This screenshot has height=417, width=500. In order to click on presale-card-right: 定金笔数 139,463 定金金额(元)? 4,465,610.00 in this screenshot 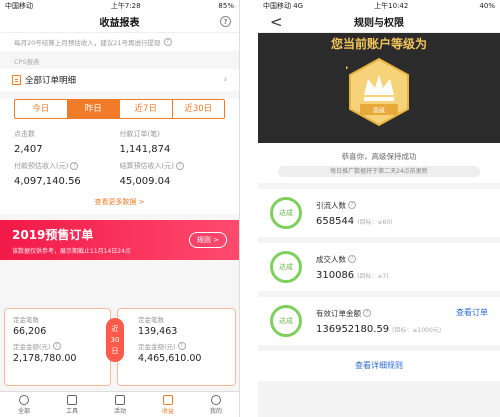, I will do `click(176, 347)`.